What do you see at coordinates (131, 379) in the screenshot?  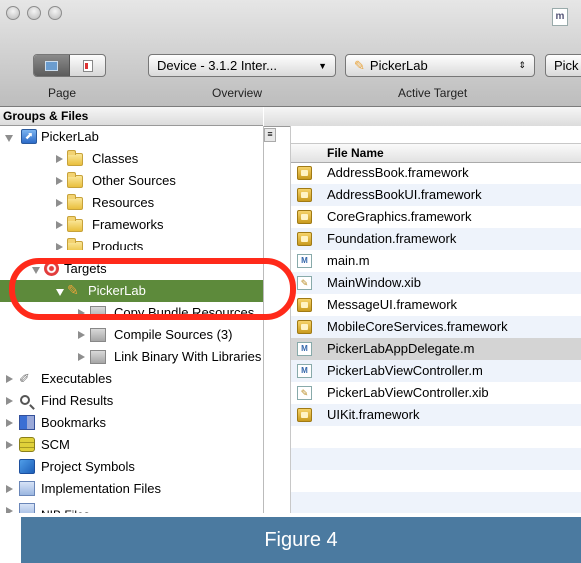 I see `sidebar-item-executables: ✐ Executables` at bounding box center [131, 379].